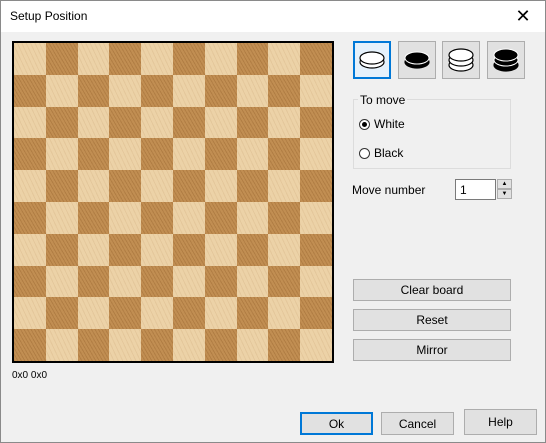  What do you see at coordinates (364, 153) in the screenshot?
I see `radio-black-circle` at bounding box center [364, 153].